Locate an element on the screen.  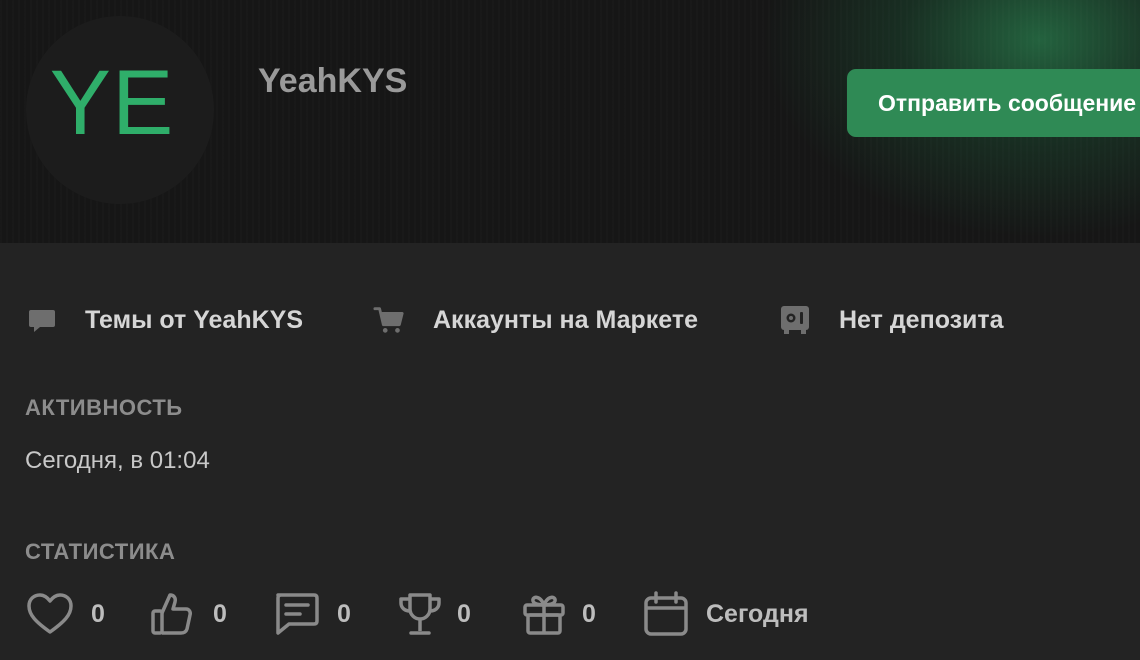
stat-gifts-value: 0 is located at coordinates (589, 613).